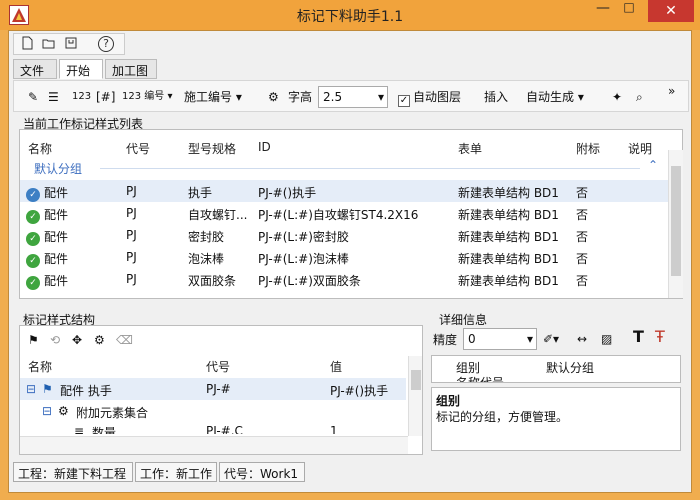 The height and width of the screenshot is (500, 700). I want to click on settings-icon: ⚙, so click(99, 340).